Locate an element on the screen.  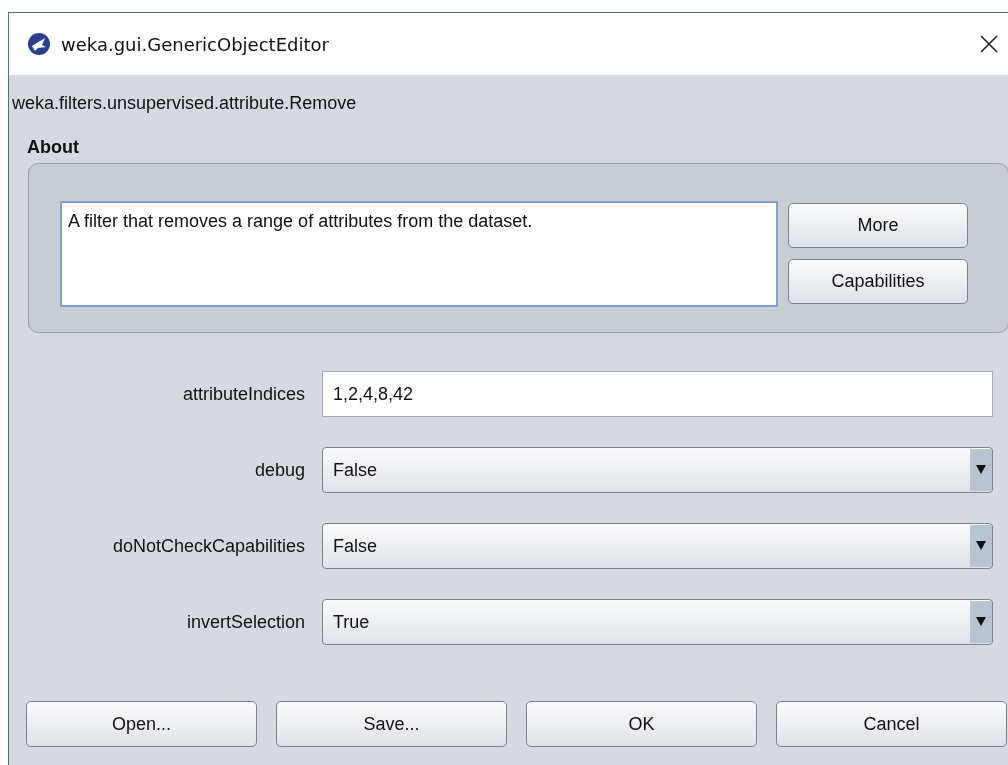
dropdown: True is located at coordinates (657, 622).